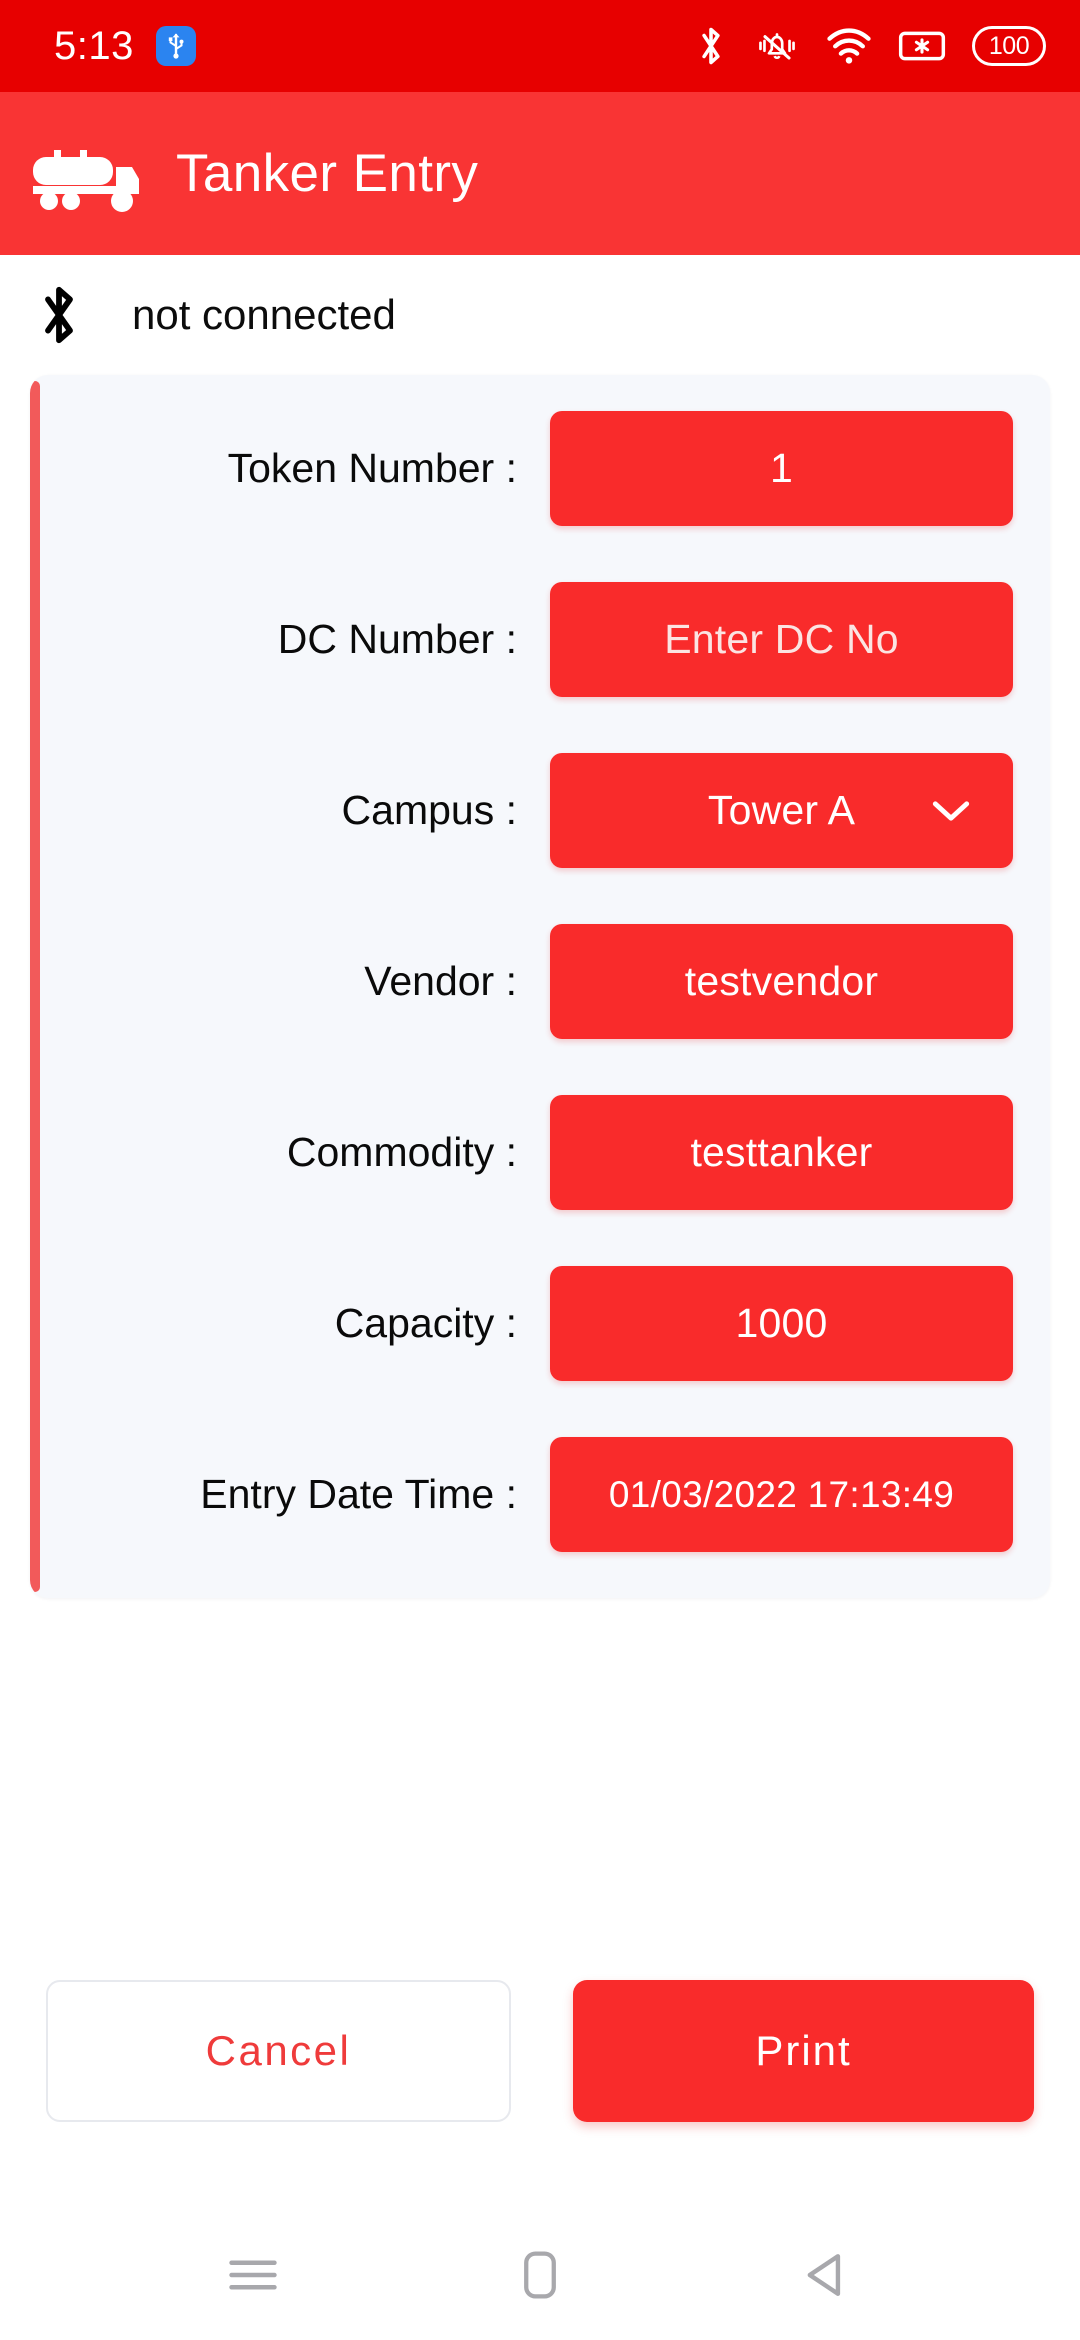  I want to click on placeholder-dc-number: Enter DC No, so click(781, 639).